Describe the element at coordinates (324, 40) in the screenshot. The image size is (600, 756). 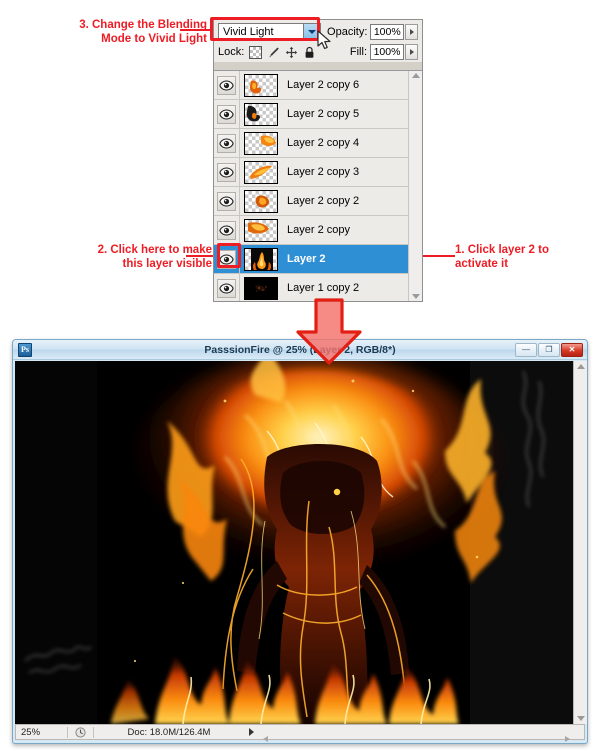
I see `mouse-cursor-icon` at that location.